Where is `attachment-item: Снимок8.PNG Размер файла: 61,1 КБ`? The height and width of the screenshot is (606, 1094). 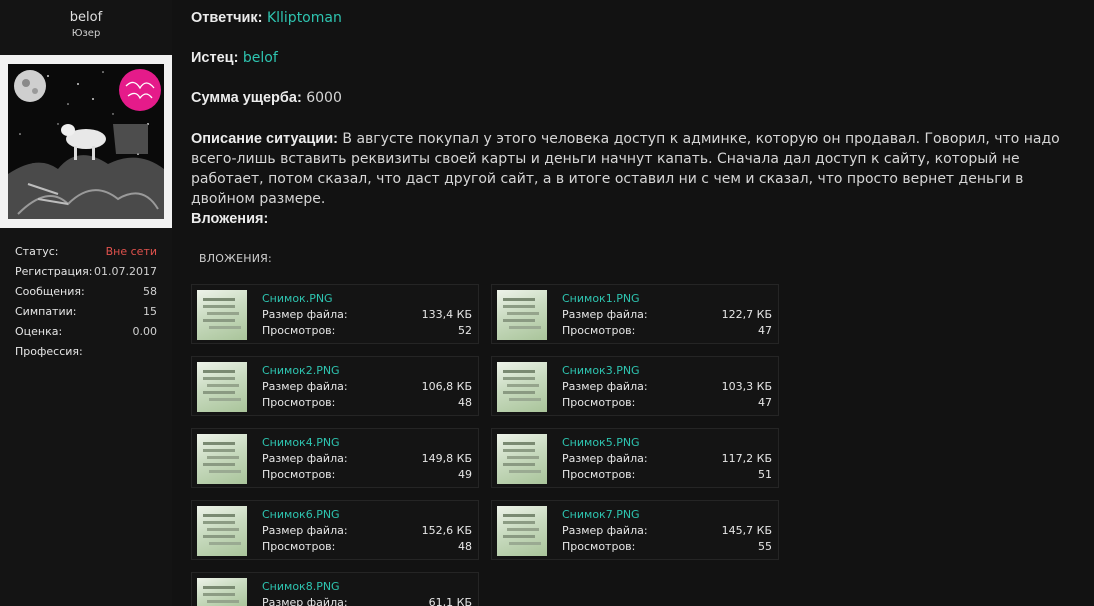
attachment-item: Снимок8.PNG Размер файла: 61,1 КБ is located at coordinates (335, 589).